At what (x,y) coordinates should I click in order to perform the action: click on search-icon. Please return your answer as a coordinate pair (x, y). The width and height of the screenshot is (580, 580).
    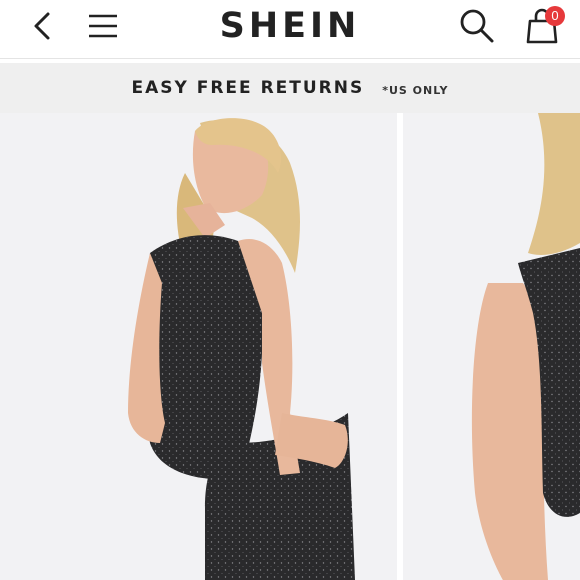
    Looking at the image, I should click on (477, 26).